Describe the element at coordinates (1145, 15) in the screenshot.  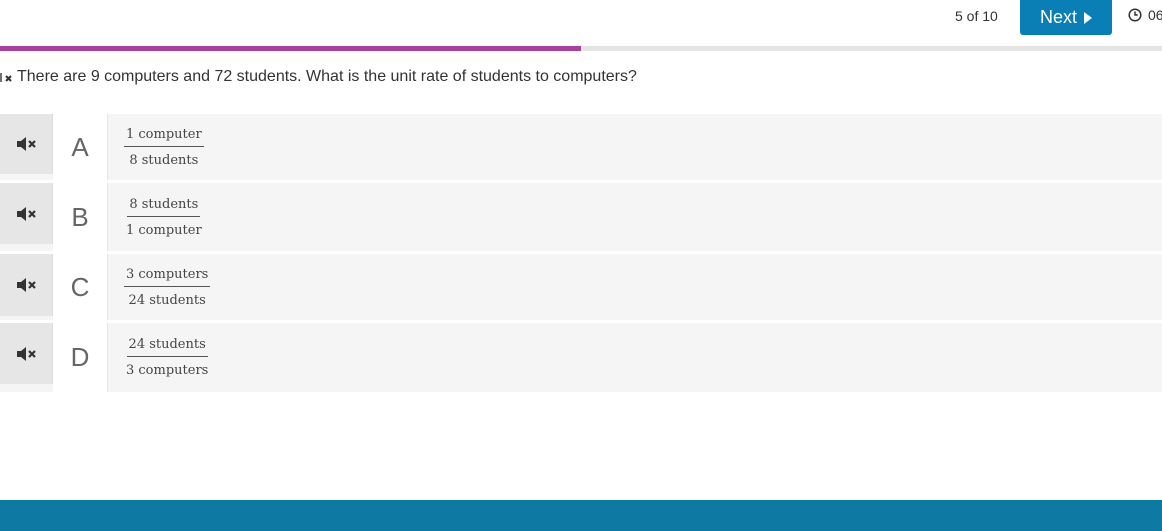
I see `timer: 06` at that location.